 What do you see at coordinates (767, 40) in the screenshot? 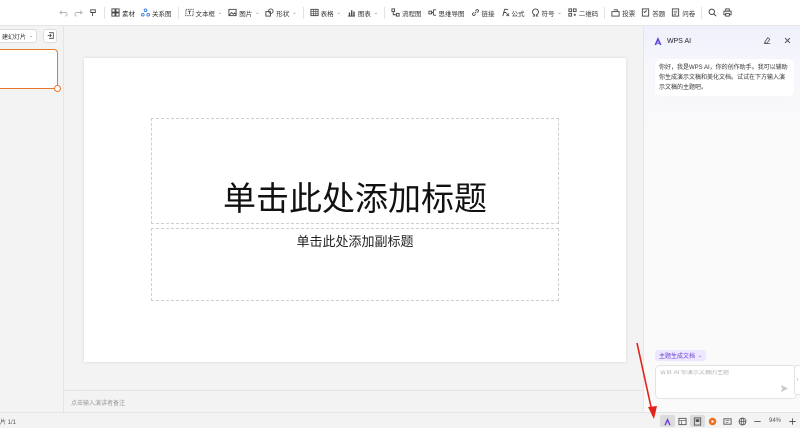
I see `clear-icon` at bounding box center [767, 40].